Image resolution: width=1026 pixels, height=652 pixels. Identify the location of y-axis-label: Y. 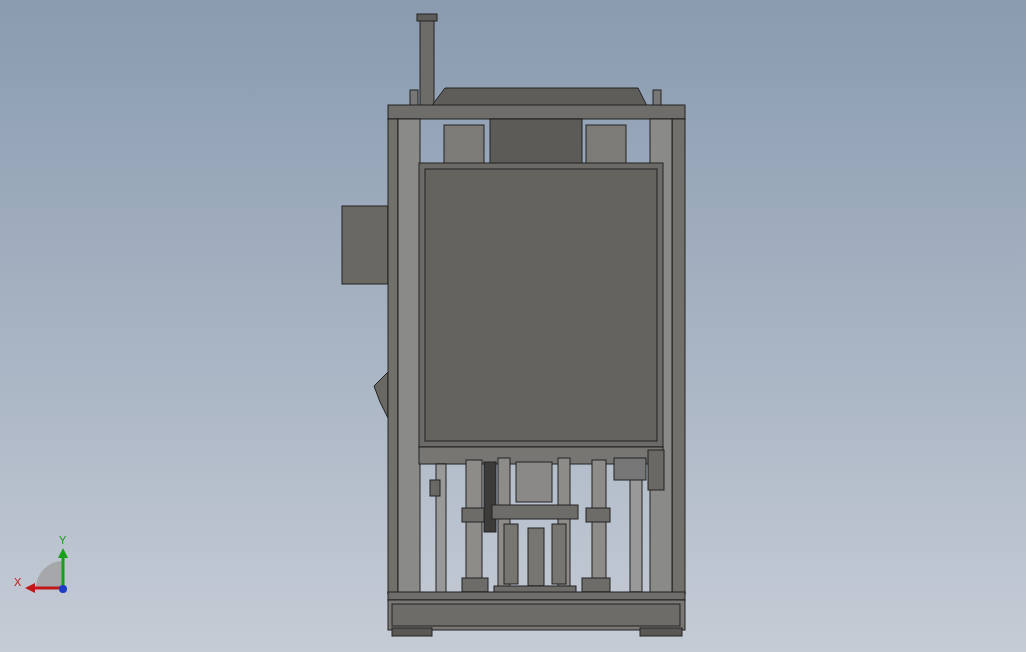
(63, 540).